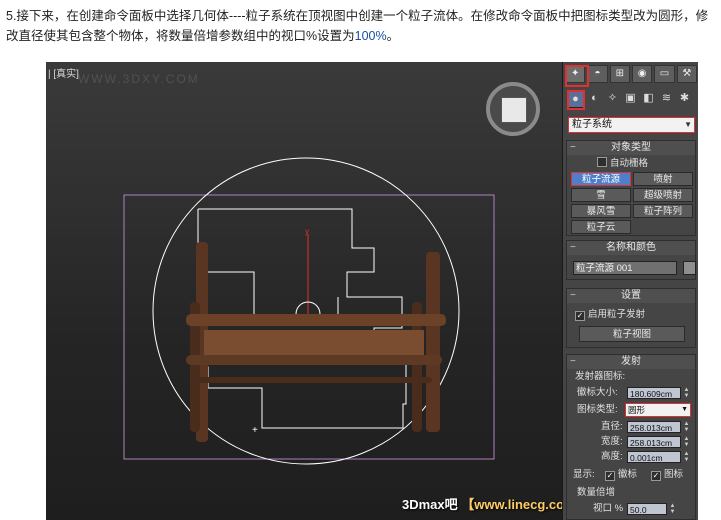 This screenshot has height=520, width=721. I want to click on inner-spline, so click(268, 294).